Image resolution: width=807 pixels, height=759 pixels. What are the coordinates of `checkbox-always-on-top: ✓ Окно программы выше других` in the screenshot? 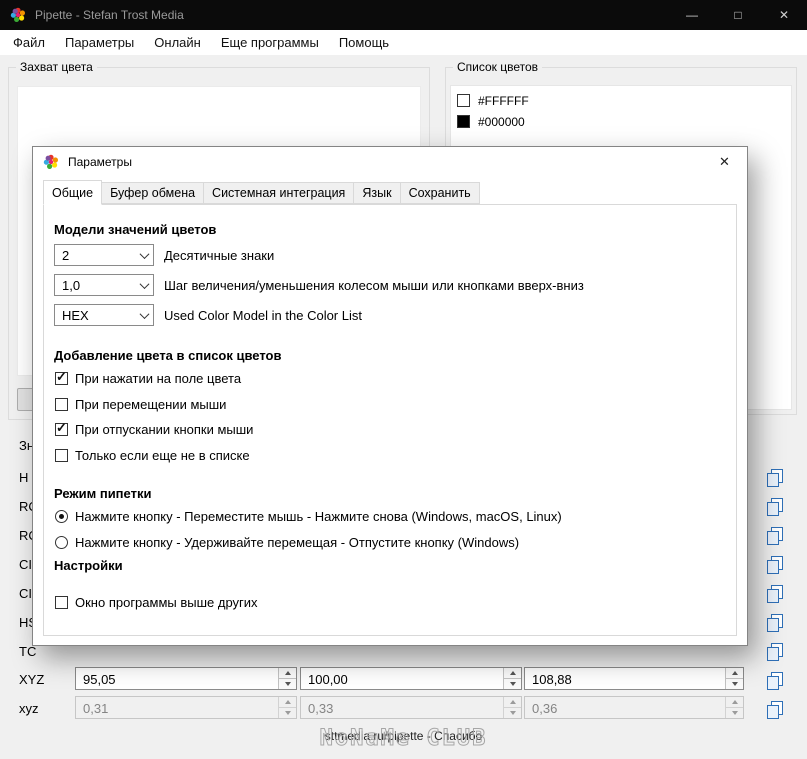 It's located at (156, 602).